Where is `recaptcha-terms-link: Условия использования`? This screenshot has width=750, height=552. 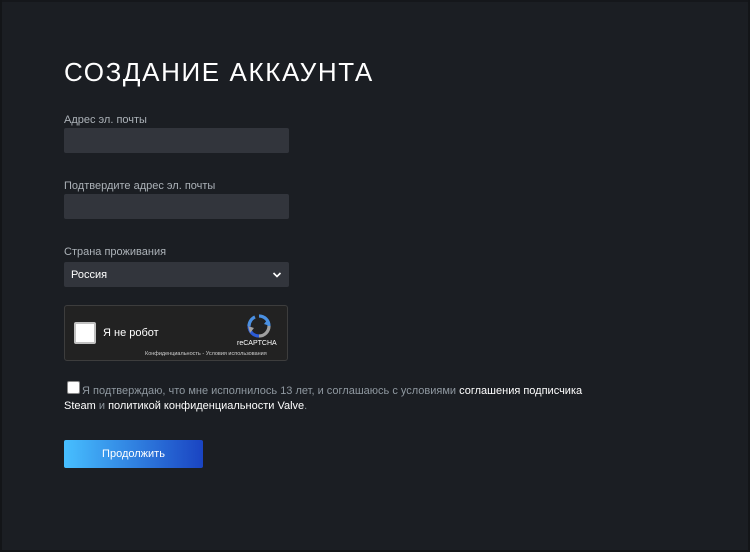
recaptcha-terms-link: Условия использования is located at coordinates (236, 354).